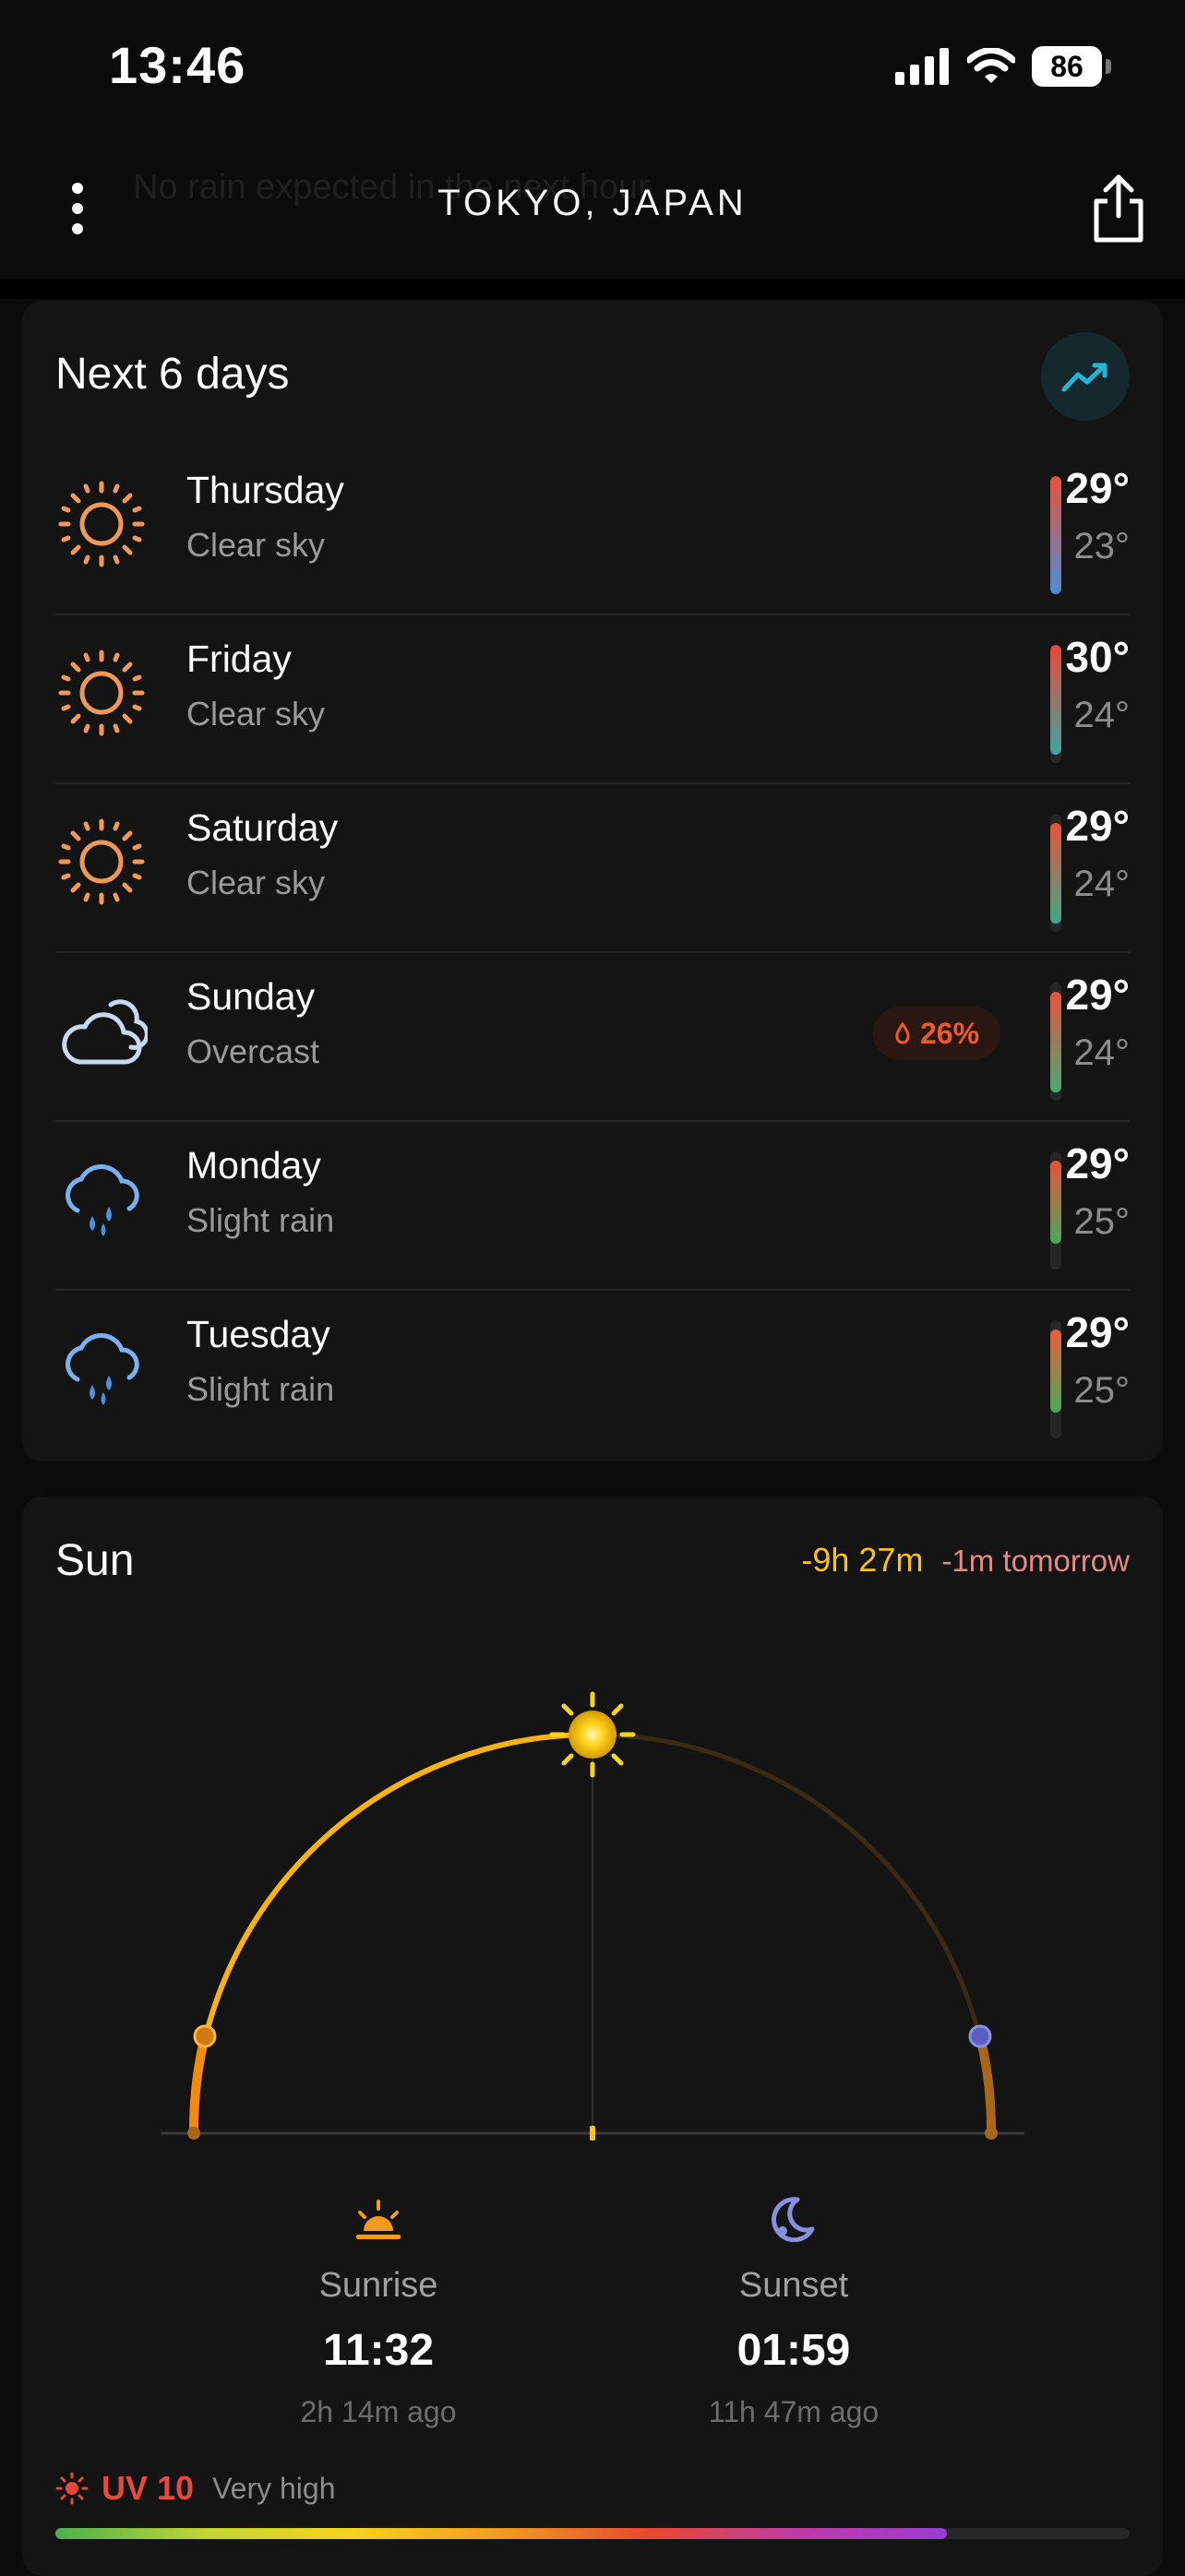  What do you see at coordinates (106, 1035) in the screenshot?
I see `cloud-icon` at bounding box center [106, 1035].